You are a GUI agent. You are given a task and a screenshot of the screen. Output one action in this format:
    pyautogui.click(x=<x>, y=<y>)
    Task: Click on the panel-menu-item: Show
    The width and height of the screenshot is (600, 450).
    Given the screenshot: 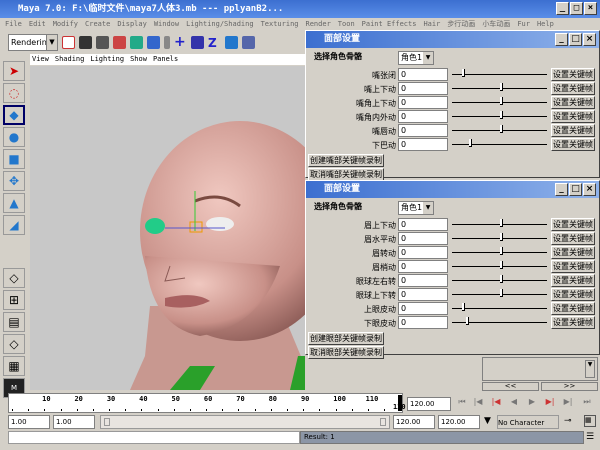 What is the action you would take?
    pyautogui.click(x=138, y=59)
    